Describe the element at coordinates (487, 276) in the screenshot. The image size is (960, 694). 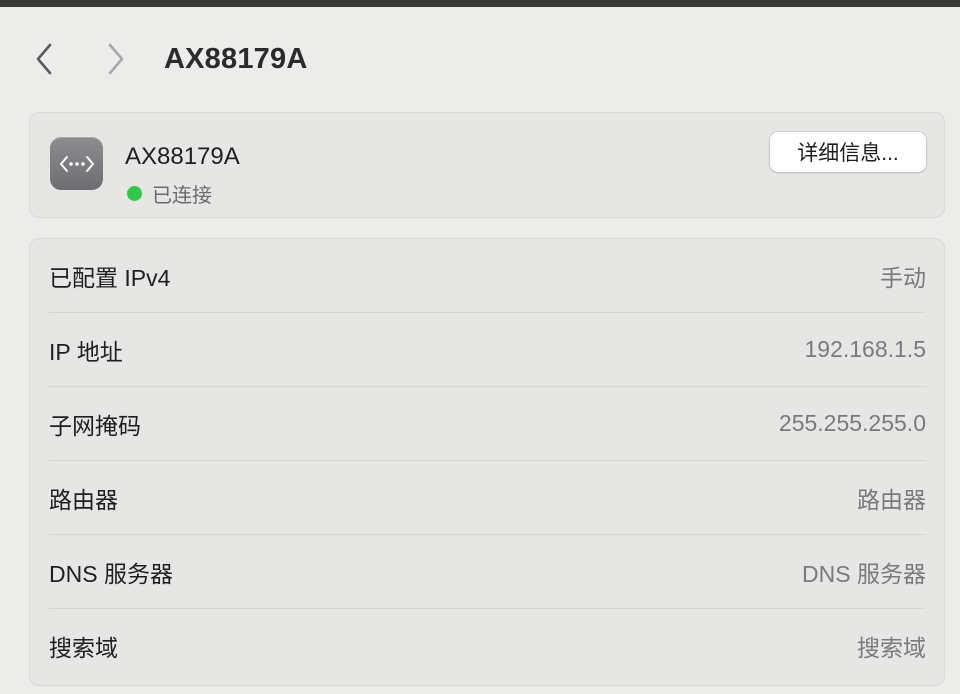
I see `row-ipv4-configured: 已配置 IPv4 手动` at that location.